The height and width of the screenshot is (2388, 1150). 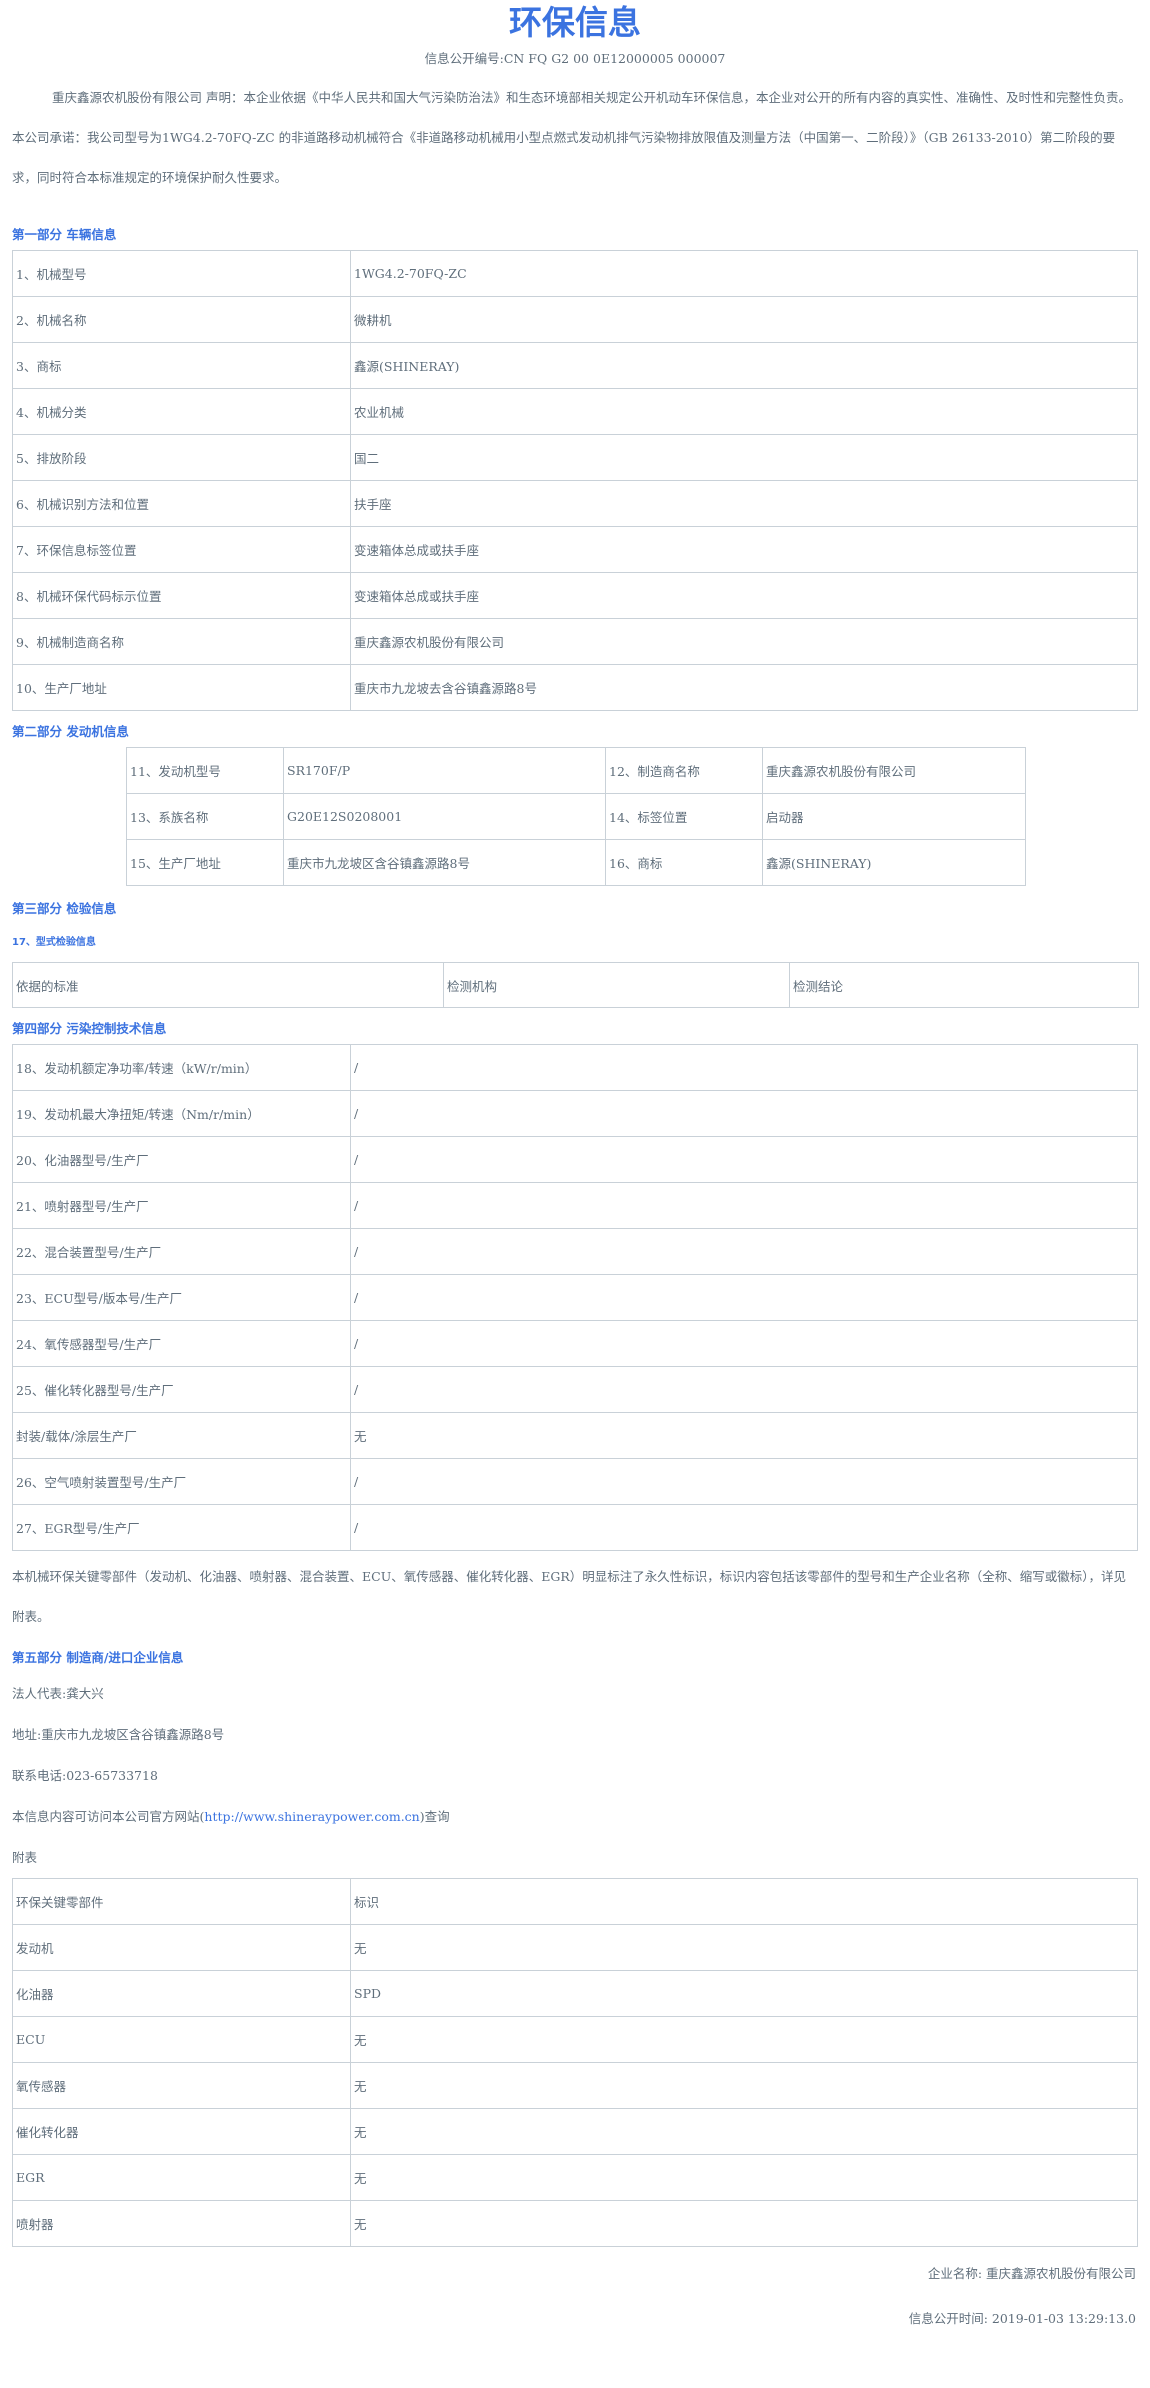 I want to click on table-row: 4、机械分类 农业机械, so click(x=575, y=411).